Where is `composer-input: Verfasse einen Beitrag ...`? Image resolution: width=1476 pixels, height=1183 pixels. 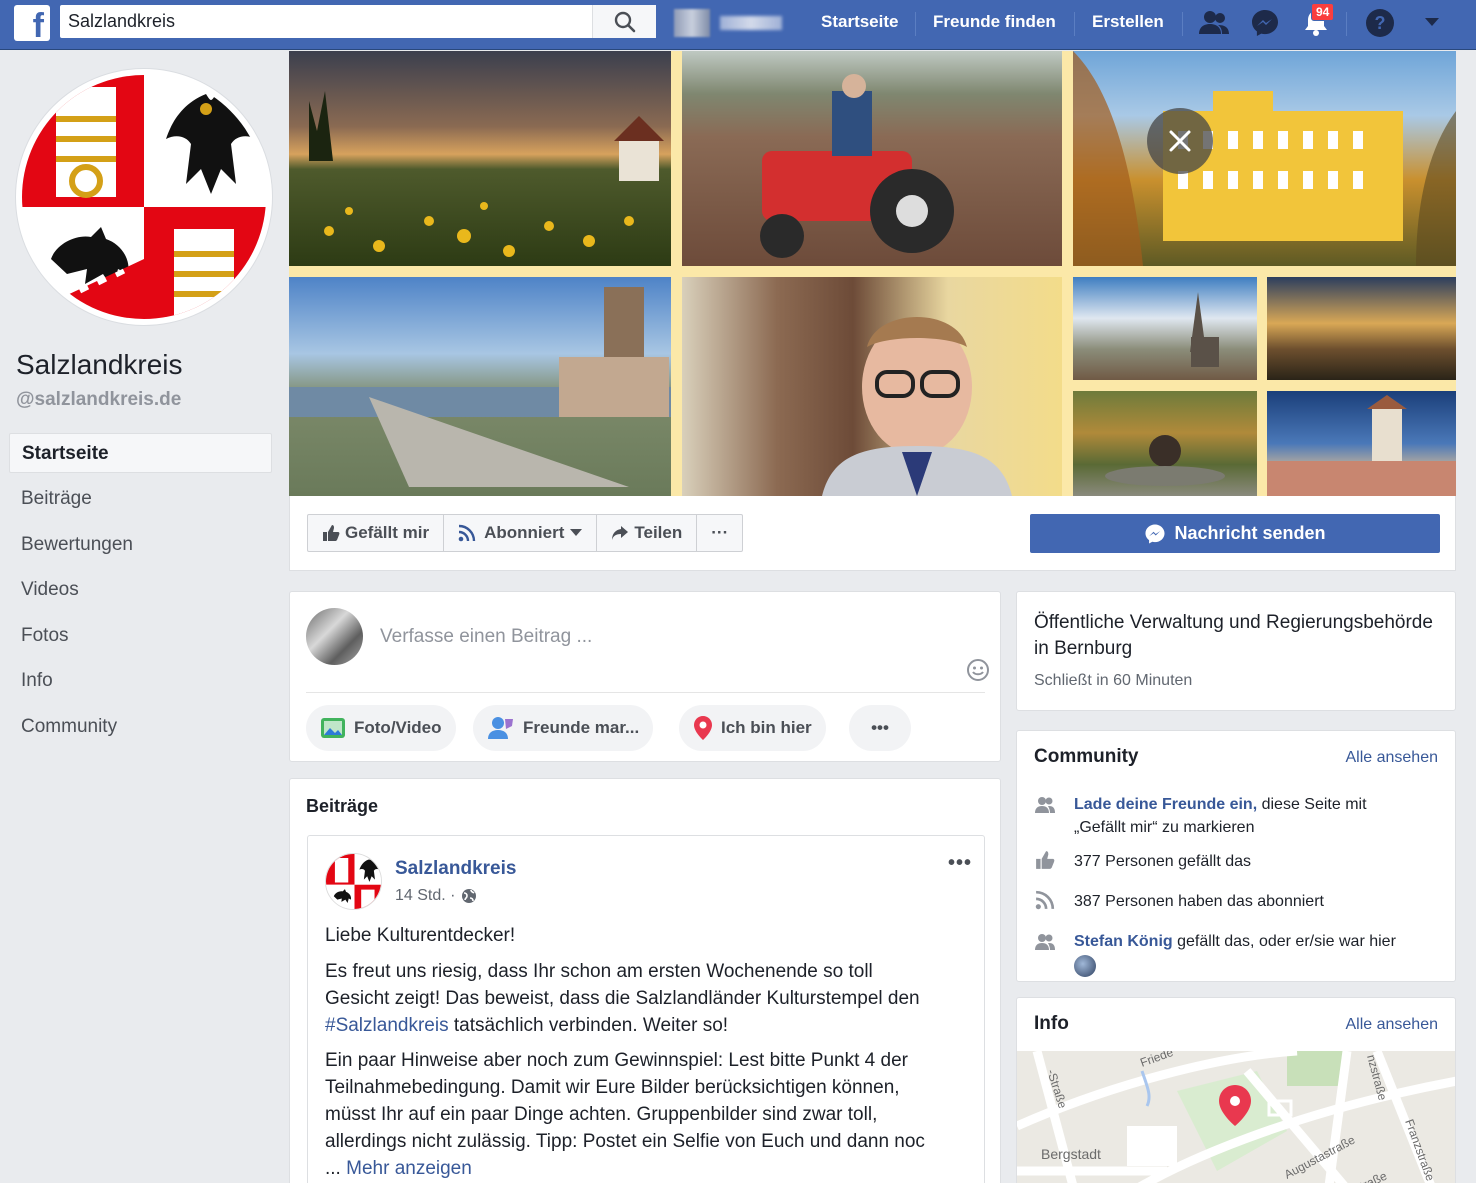
composer-input: Verfasse einen Beitrag ... is located at coordinates (486, 637).